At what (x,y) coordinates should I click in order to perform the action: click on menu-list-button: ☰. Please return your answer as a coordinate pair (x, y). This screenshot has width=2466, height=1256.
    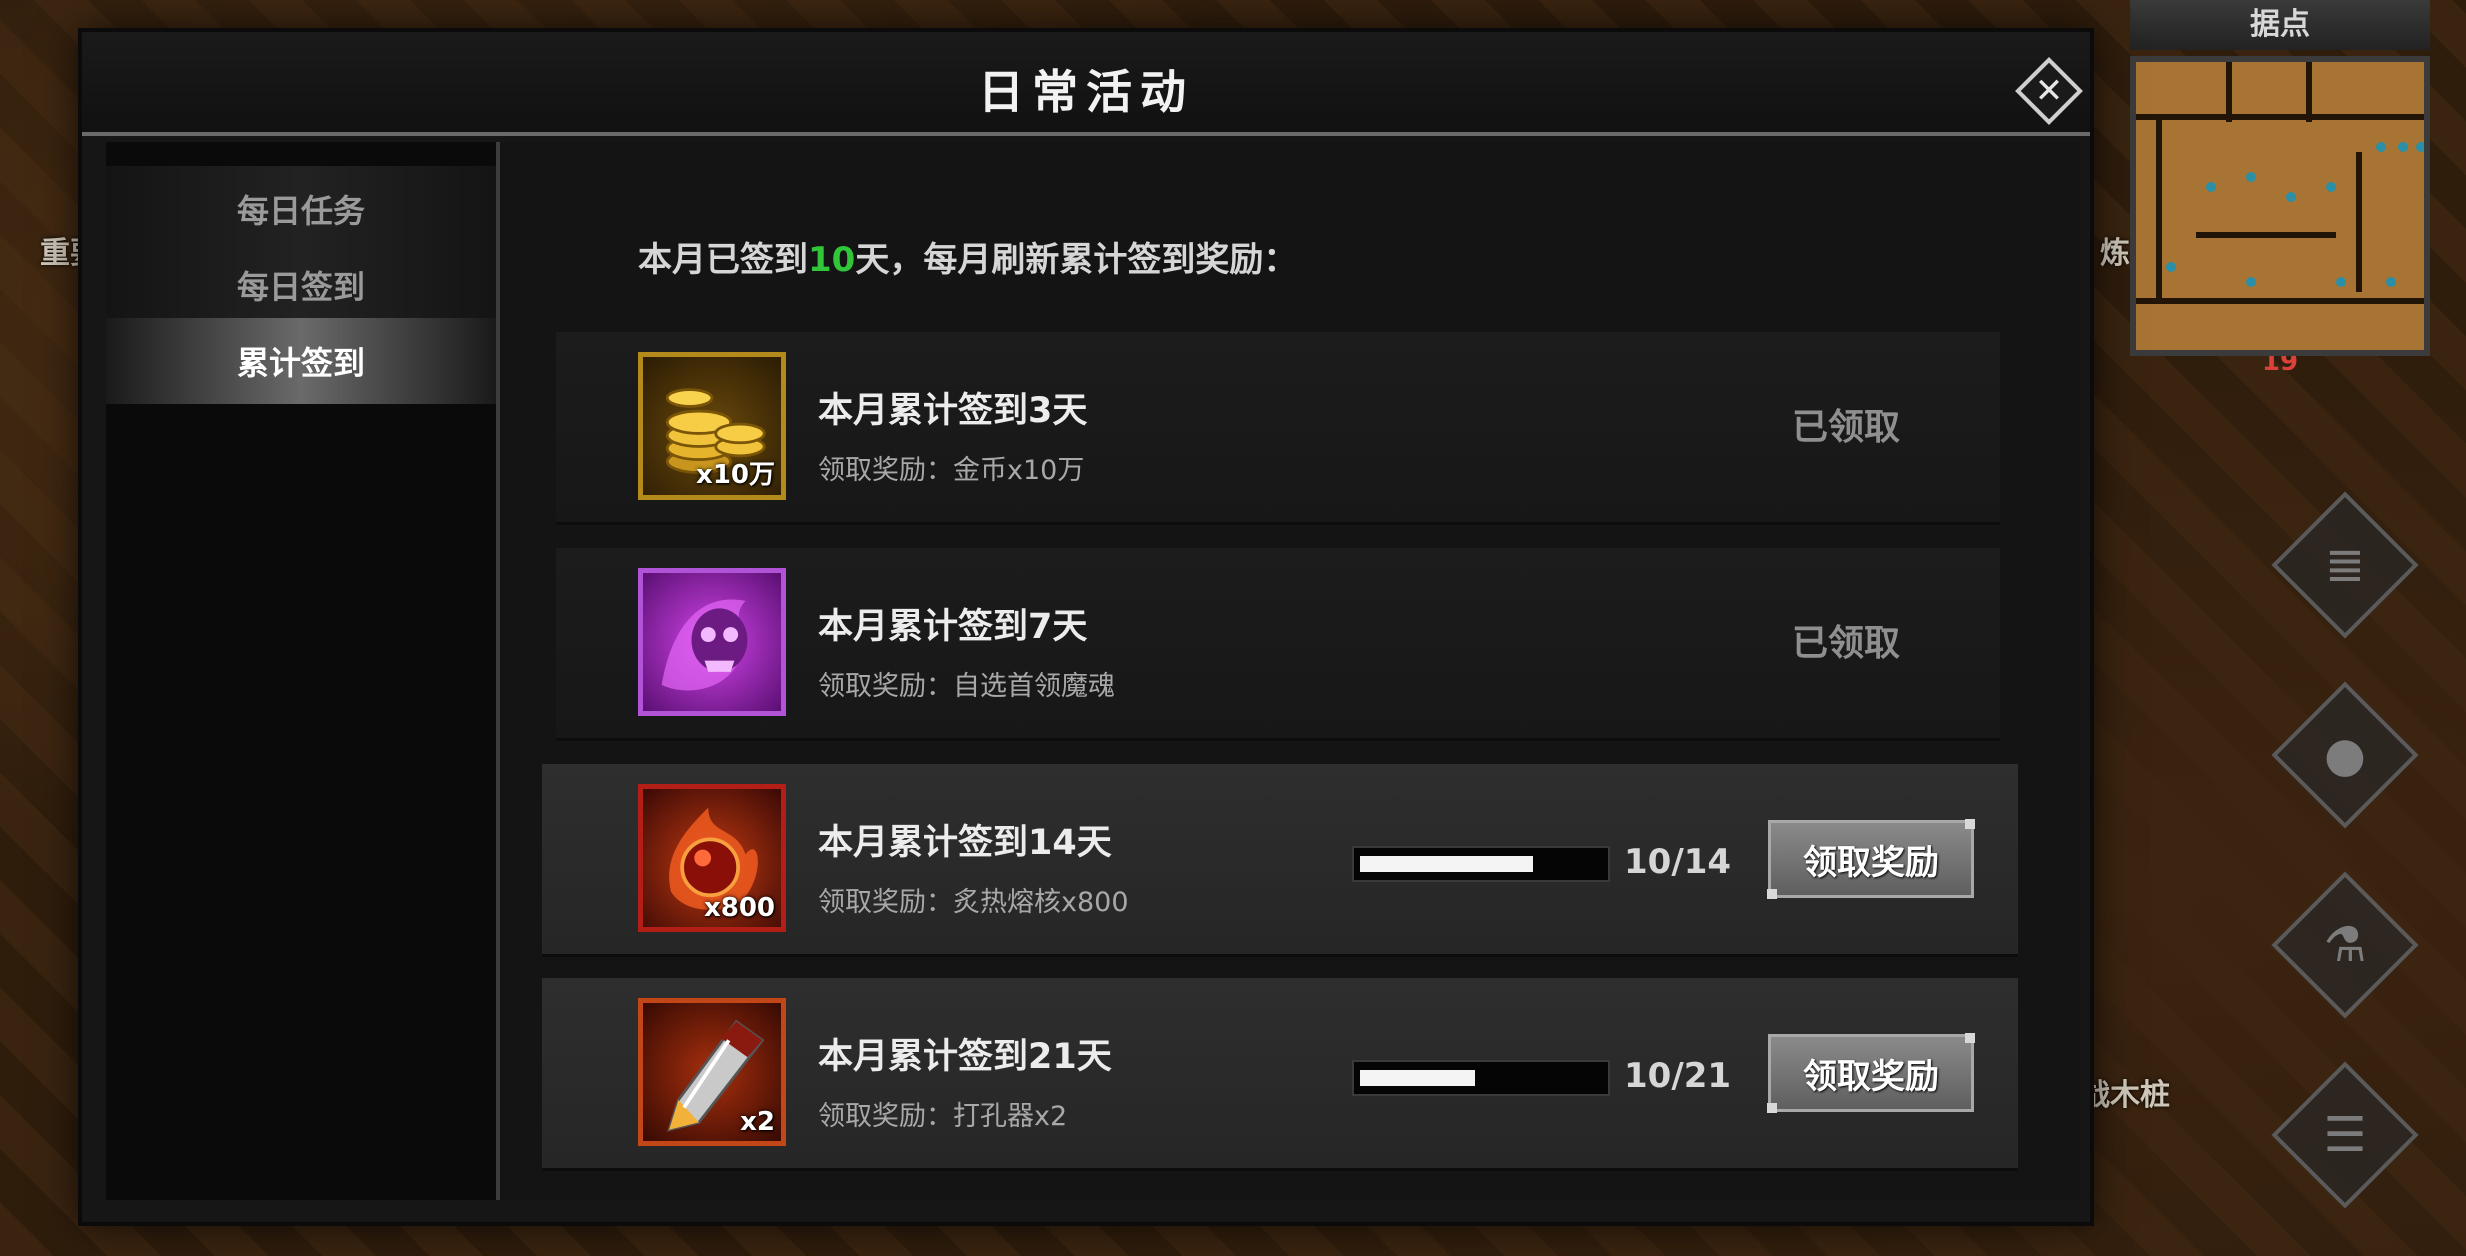
    Looking at the image, I should click on (2345, 1135).